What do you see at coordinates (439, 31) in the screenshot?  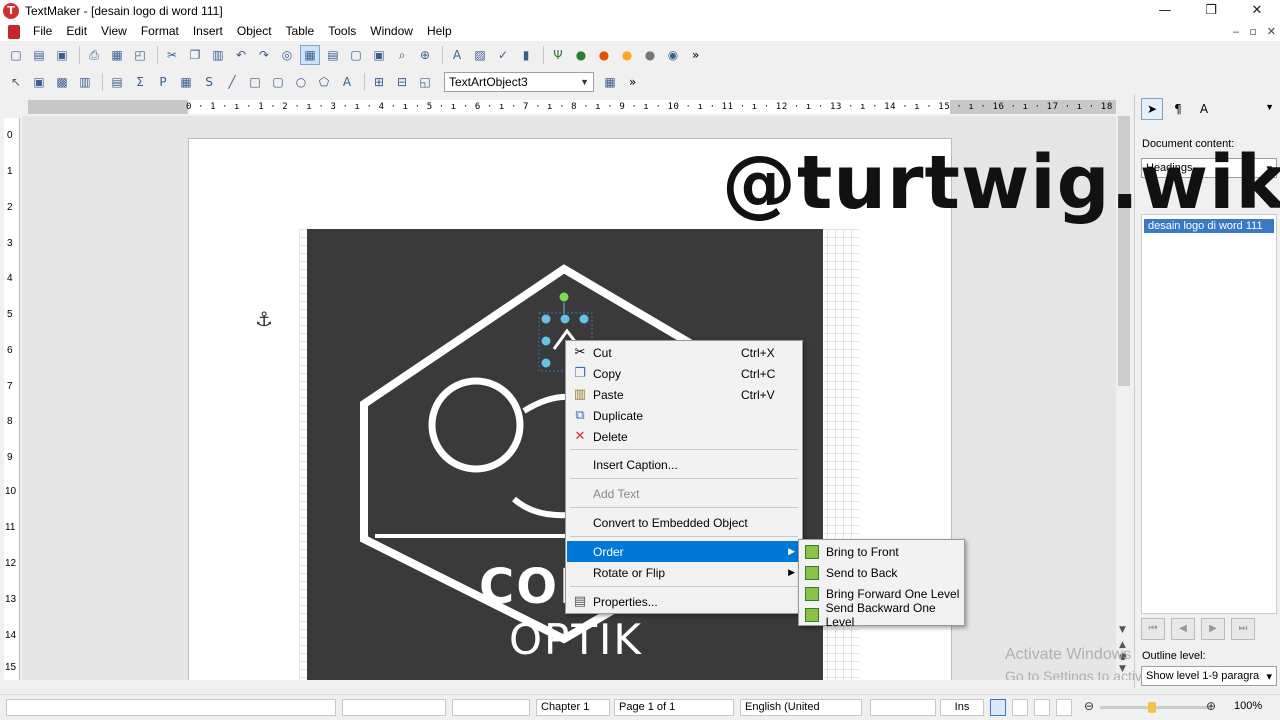 I see `menu-help: Help` at bounding box center [439, 31].